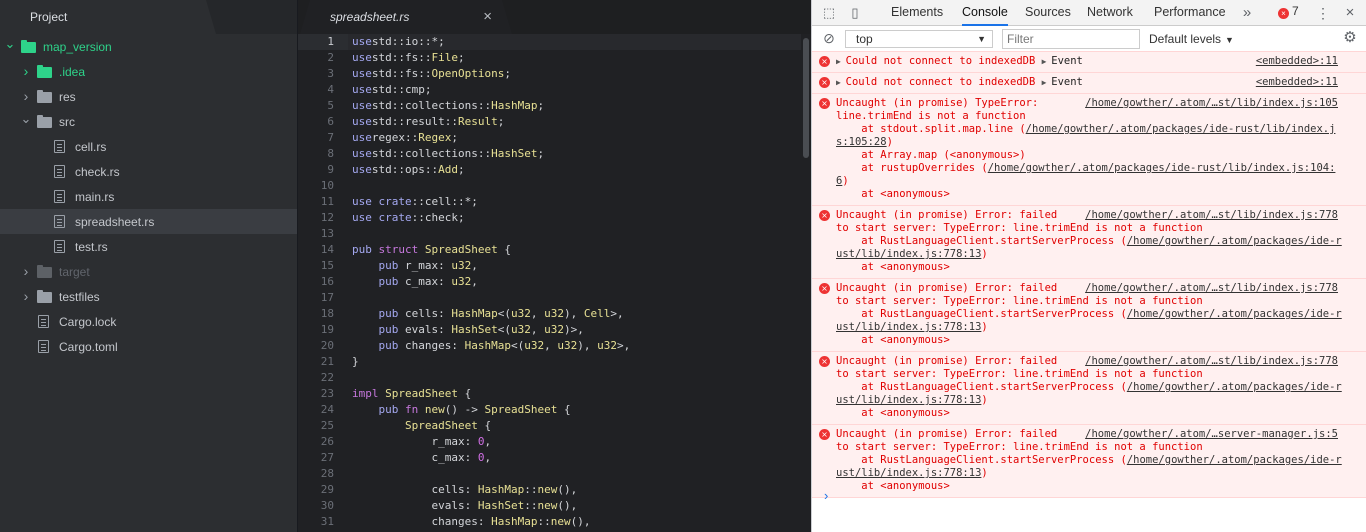 This screenshot has height=532, width=1366. Describe the element at coordinates (454, 505) in the screenshot. I see `code-token: evals:` at that location.